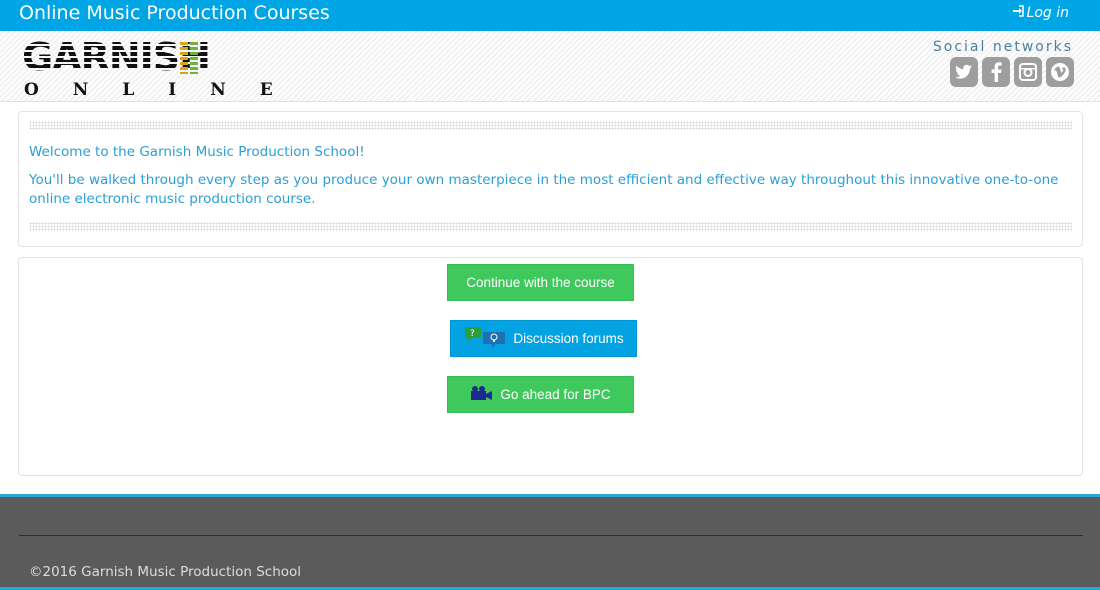 Image resolution: width=1100 pixels, height=590 pixels. I want to click on login-label: Log in, so click(1047, 13).